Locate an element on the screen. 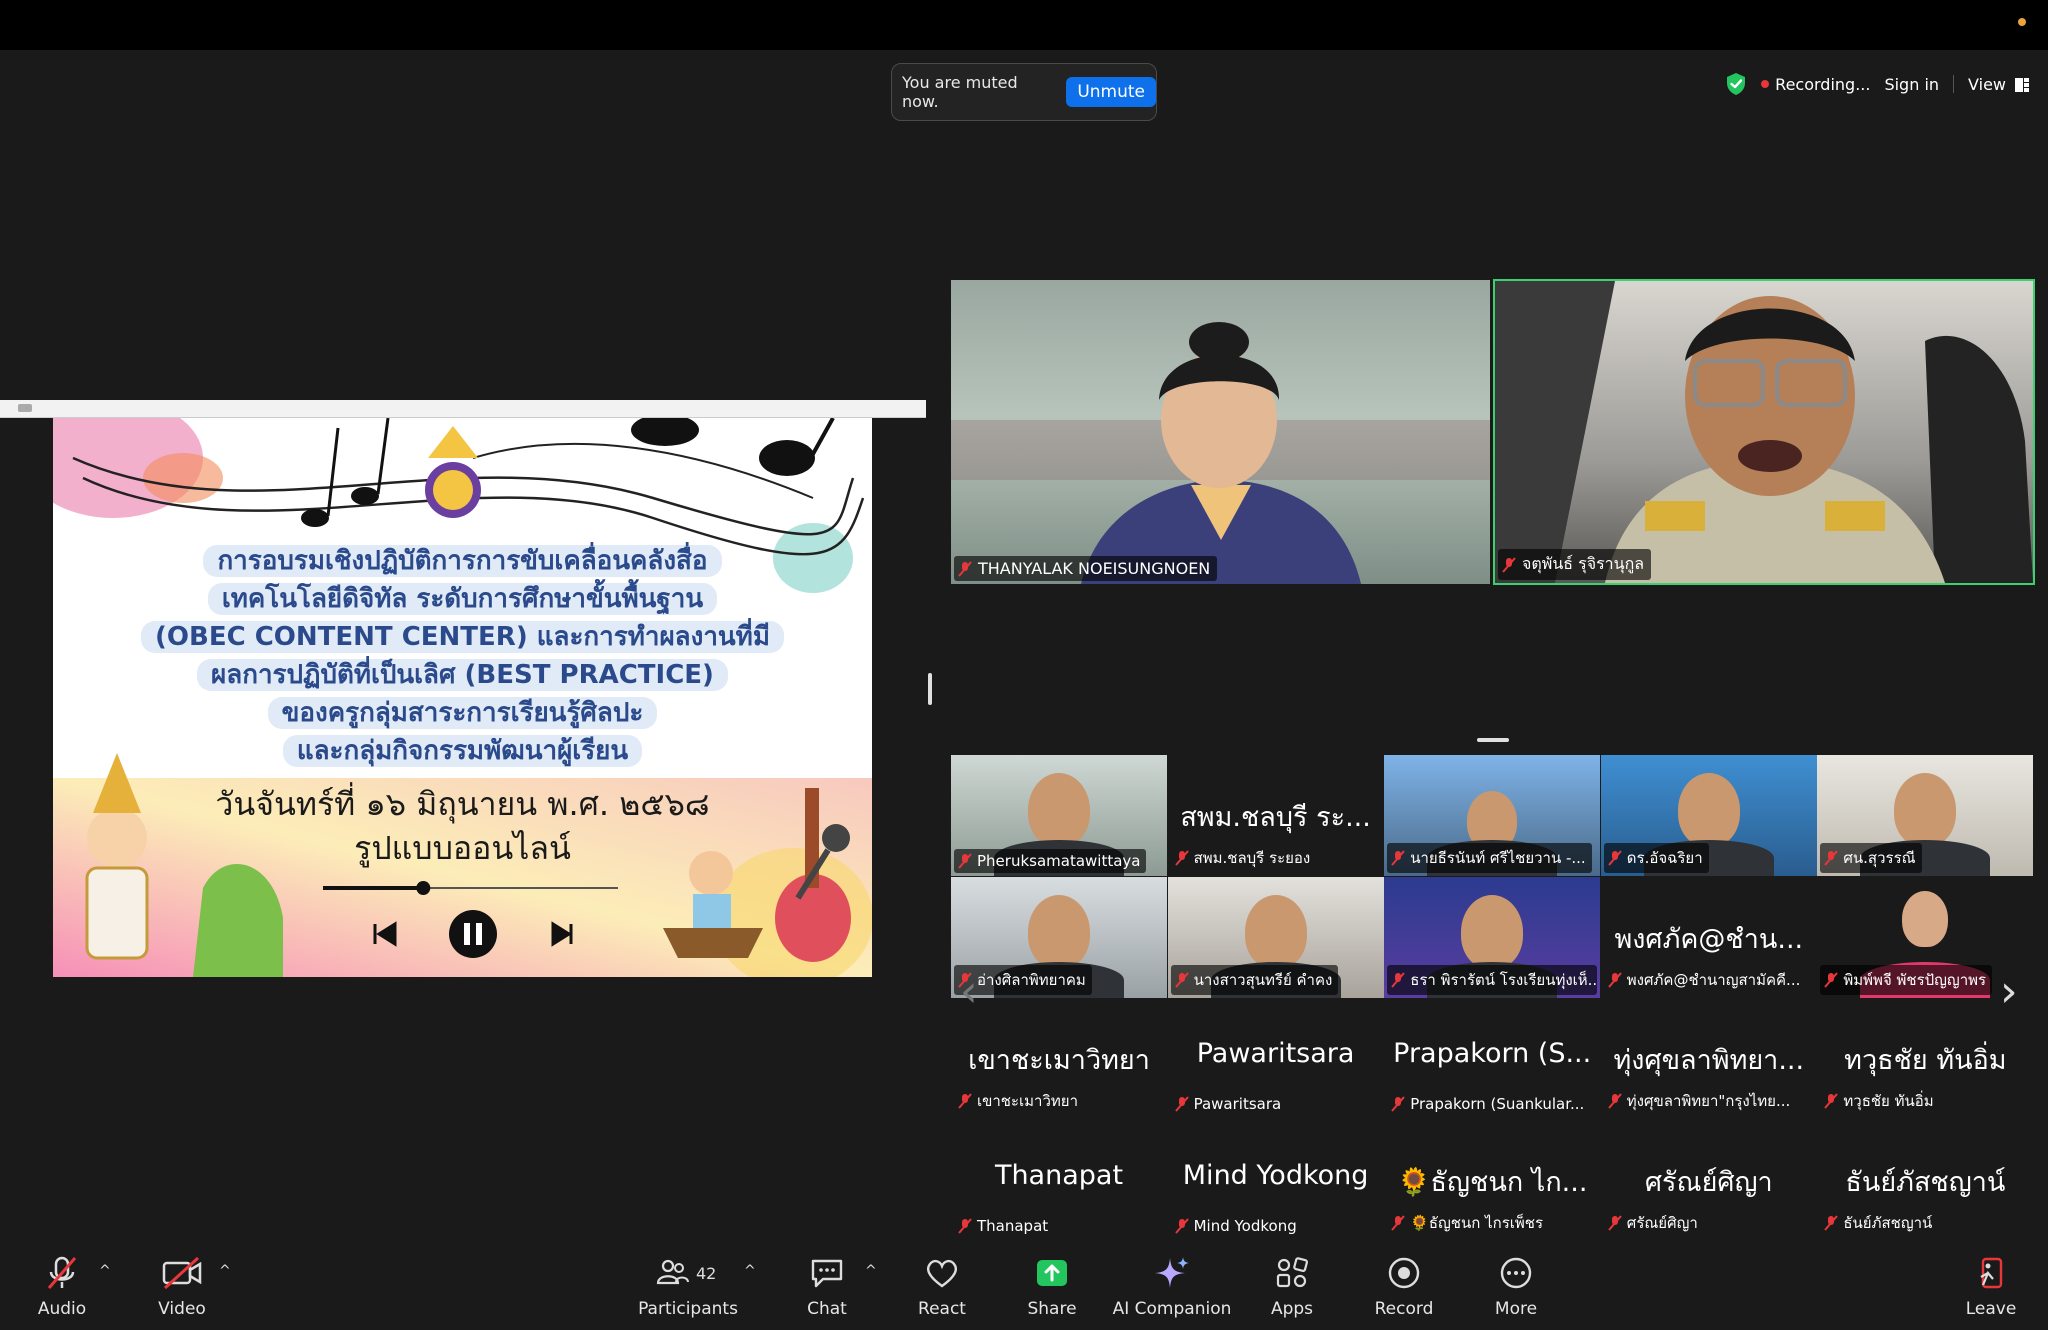 The image size is (2048, 1330). share-button: Share is located at coordinates (1052, 1287).